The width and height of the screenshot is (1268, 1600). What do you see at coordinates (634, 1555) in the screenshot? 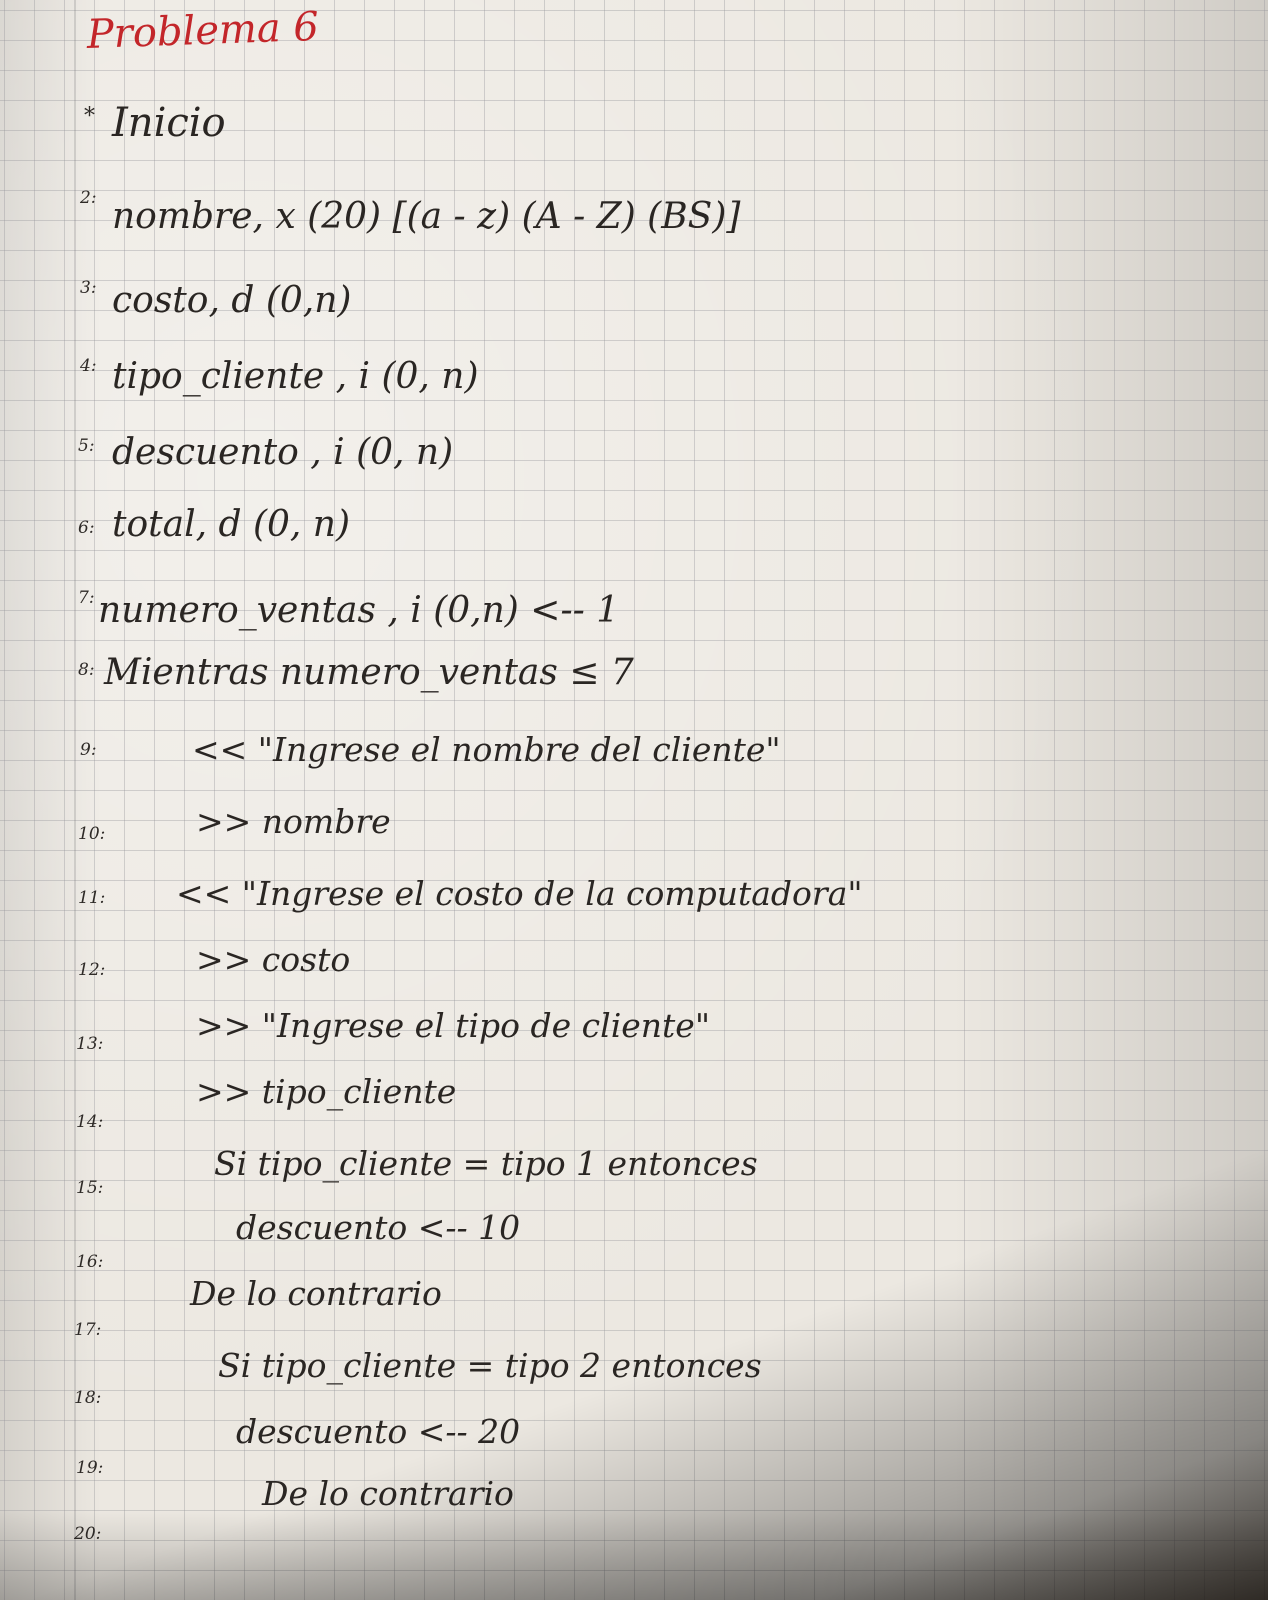
I see `shadow` at bounding box center [634, 1555].